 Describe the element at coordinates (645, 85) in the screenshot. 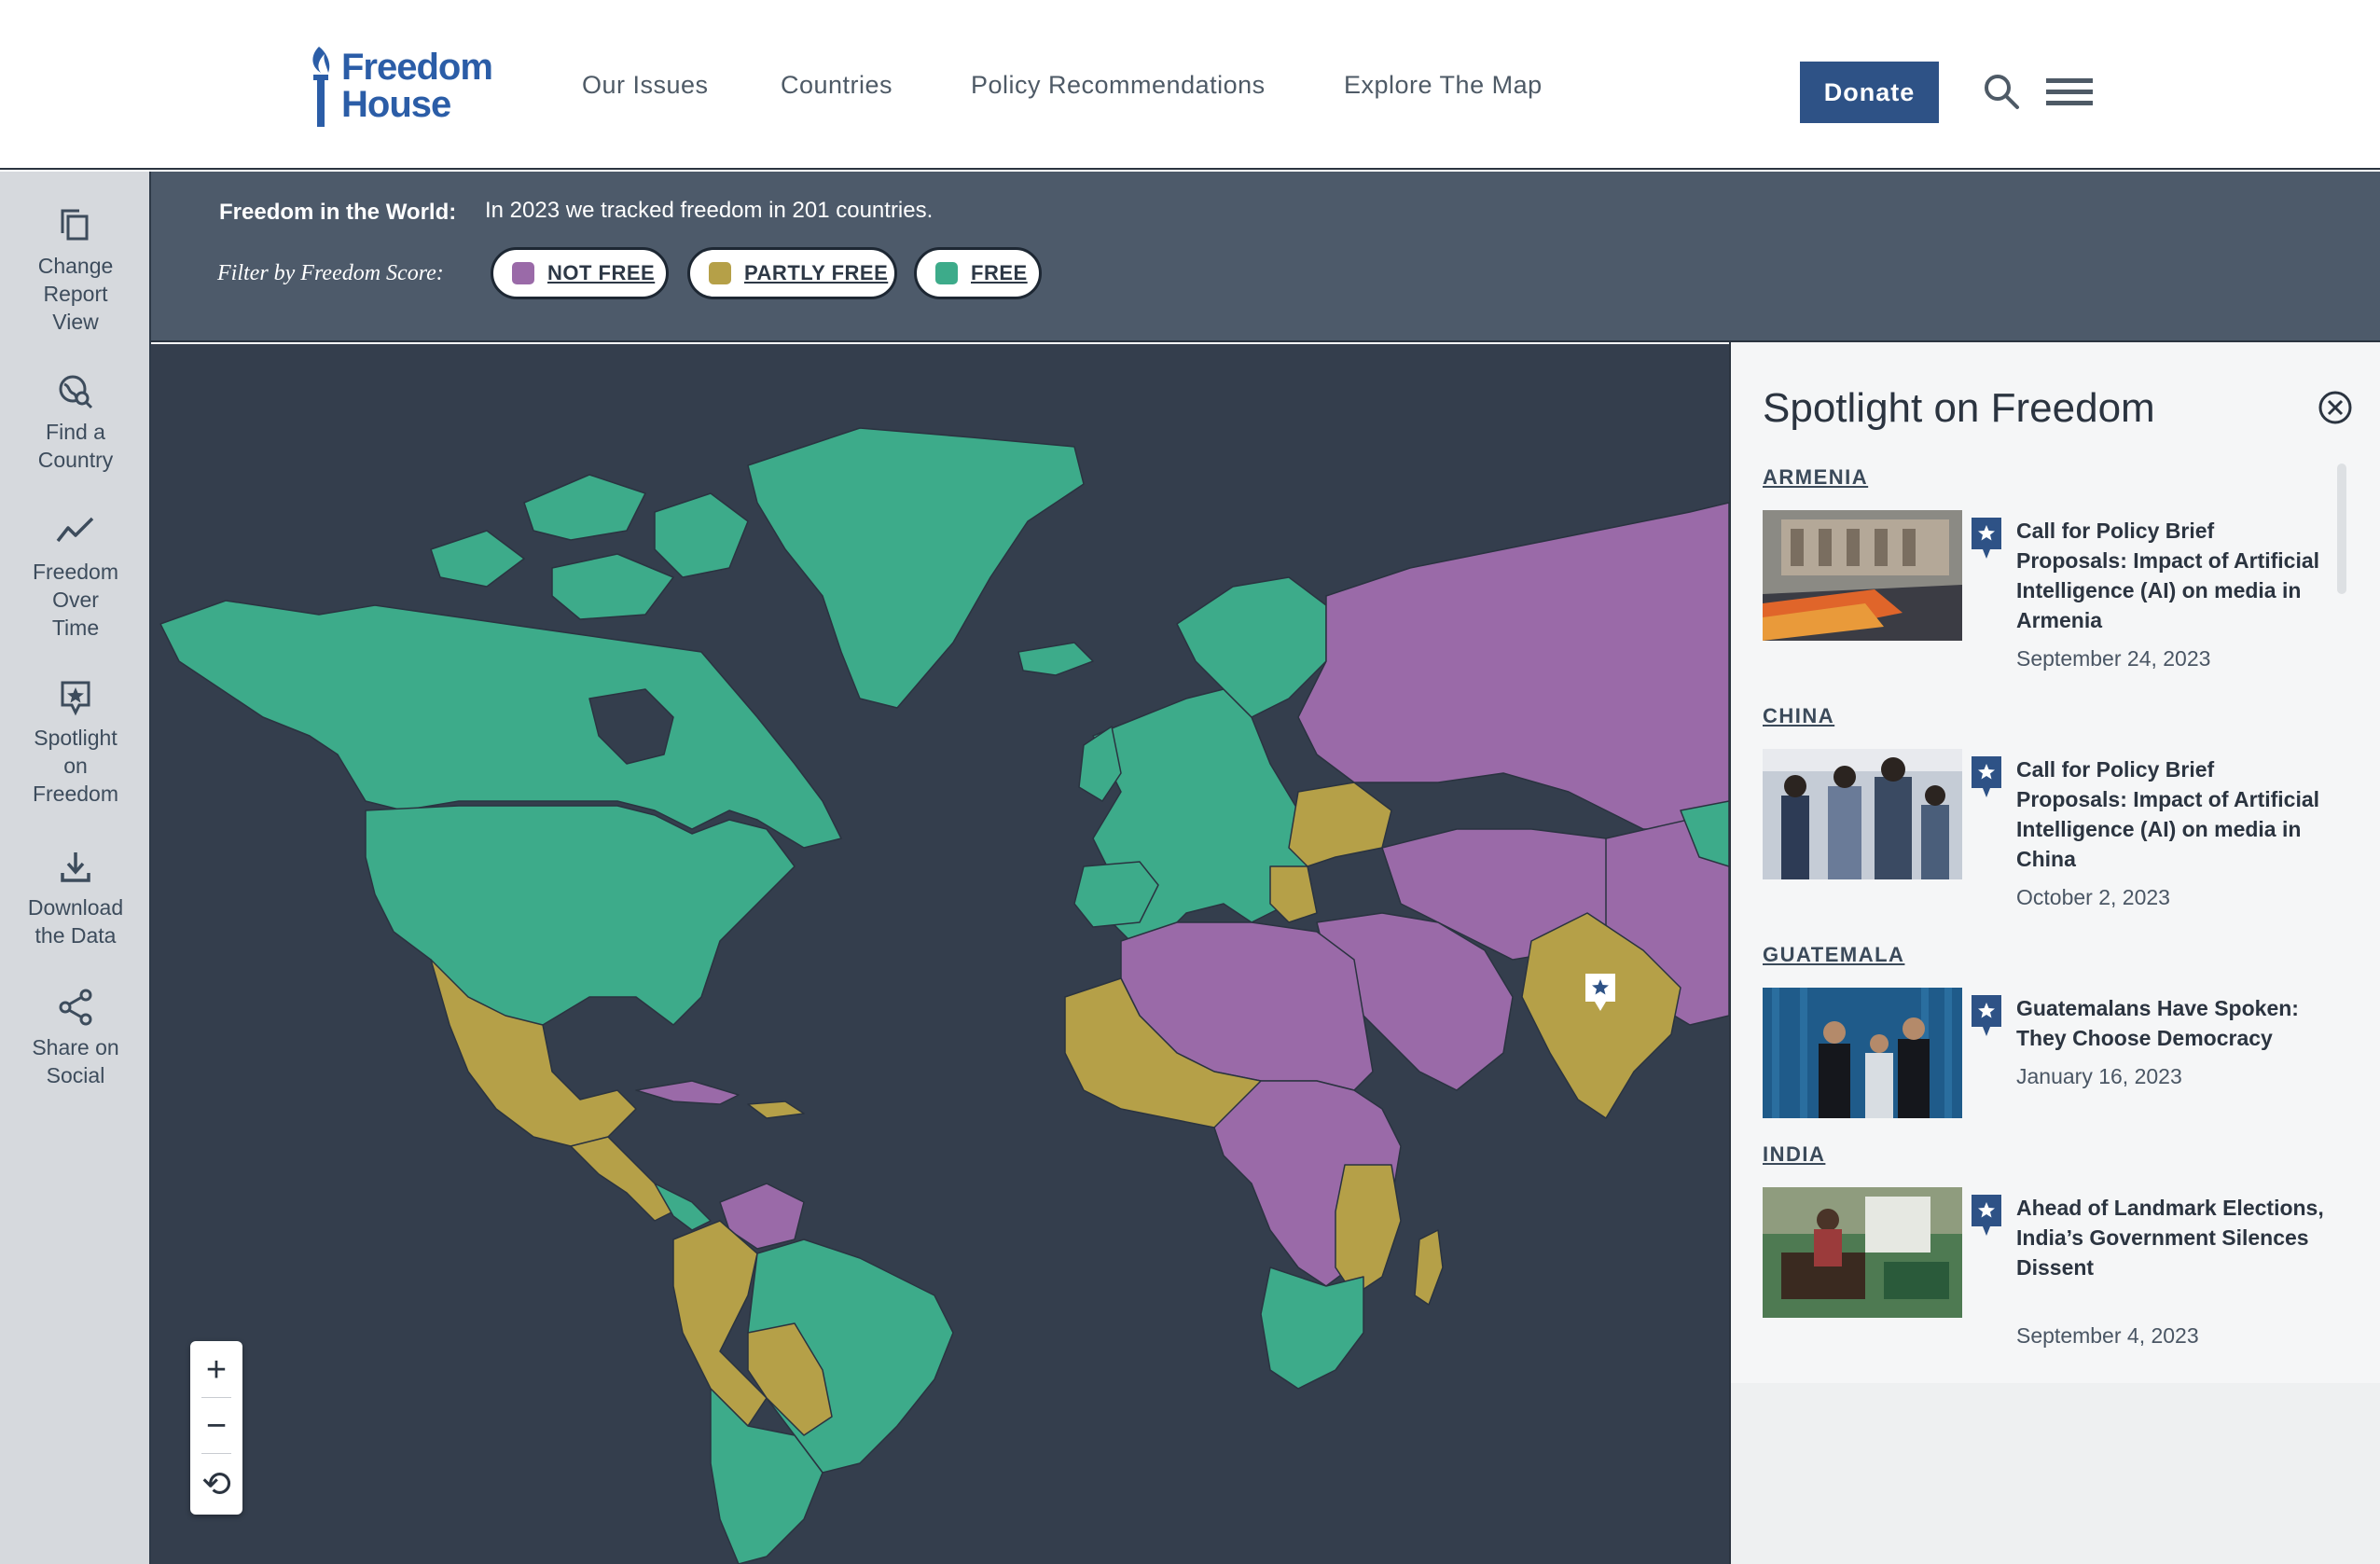

I see `nav-our-issues: Our Issues` at that location.